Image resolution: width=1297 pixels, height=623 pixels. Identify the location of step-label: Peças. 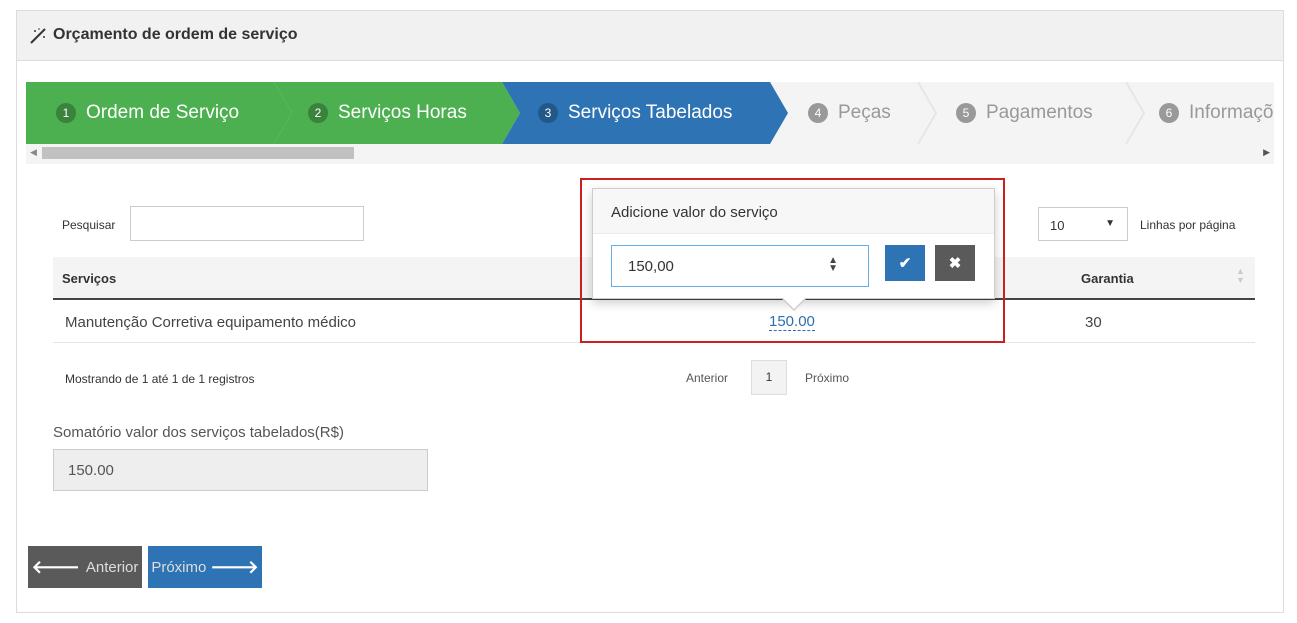
(864, 112).